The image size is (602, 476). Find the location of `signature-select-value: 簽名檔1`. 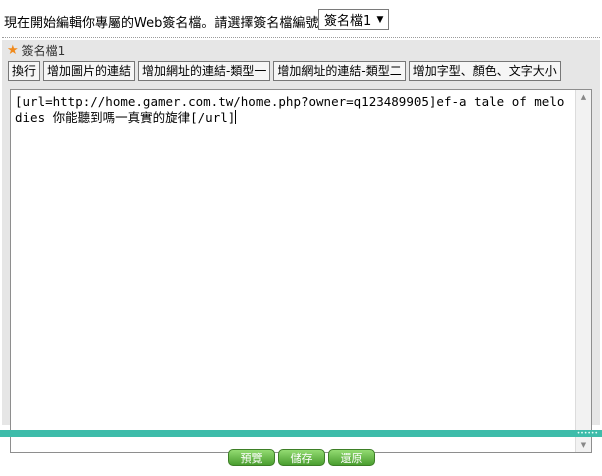

signature-select-value: 簽名檔1 is located at coordinates (348, 21).